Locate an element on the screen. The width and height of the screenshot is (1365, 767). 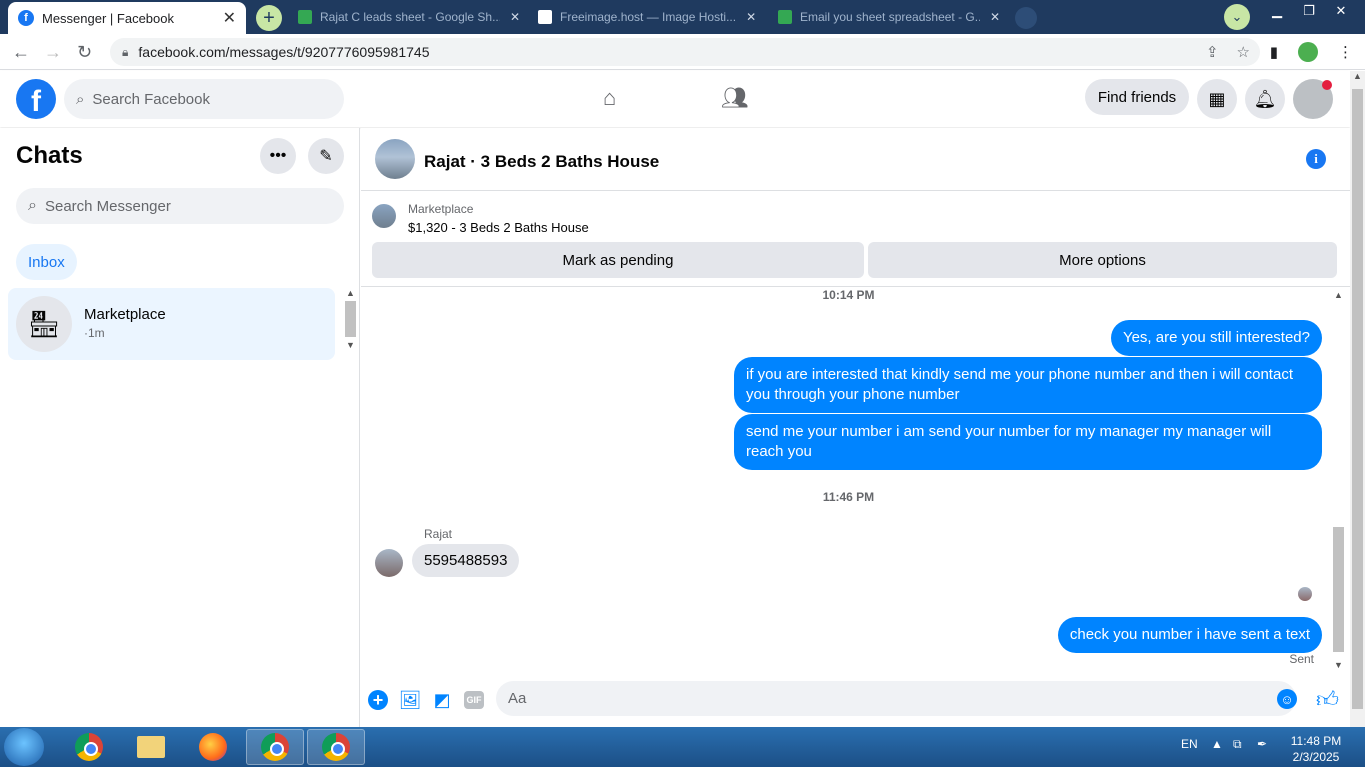
inbox-tab: Inbox is located at coordinates (46, 262).